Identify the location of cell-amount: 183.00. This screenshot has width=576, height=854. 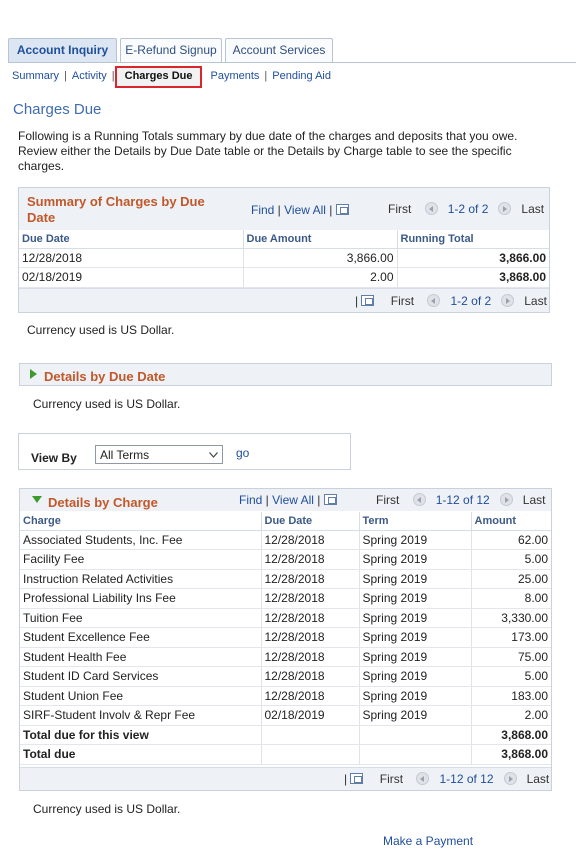
(511, 696).